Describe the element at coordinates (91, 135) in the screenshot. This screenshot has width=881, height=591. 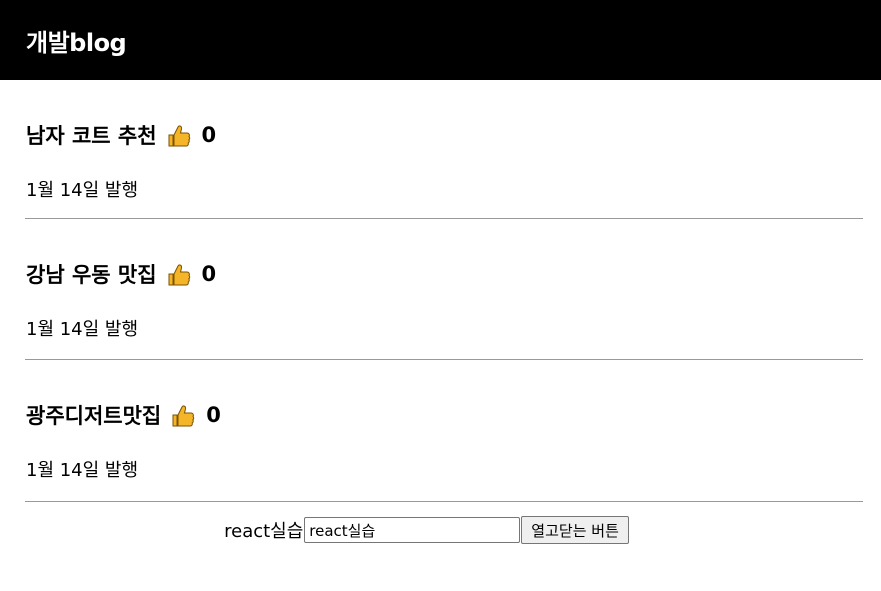
I see `post-title: 남자 코트 추천` at that location.